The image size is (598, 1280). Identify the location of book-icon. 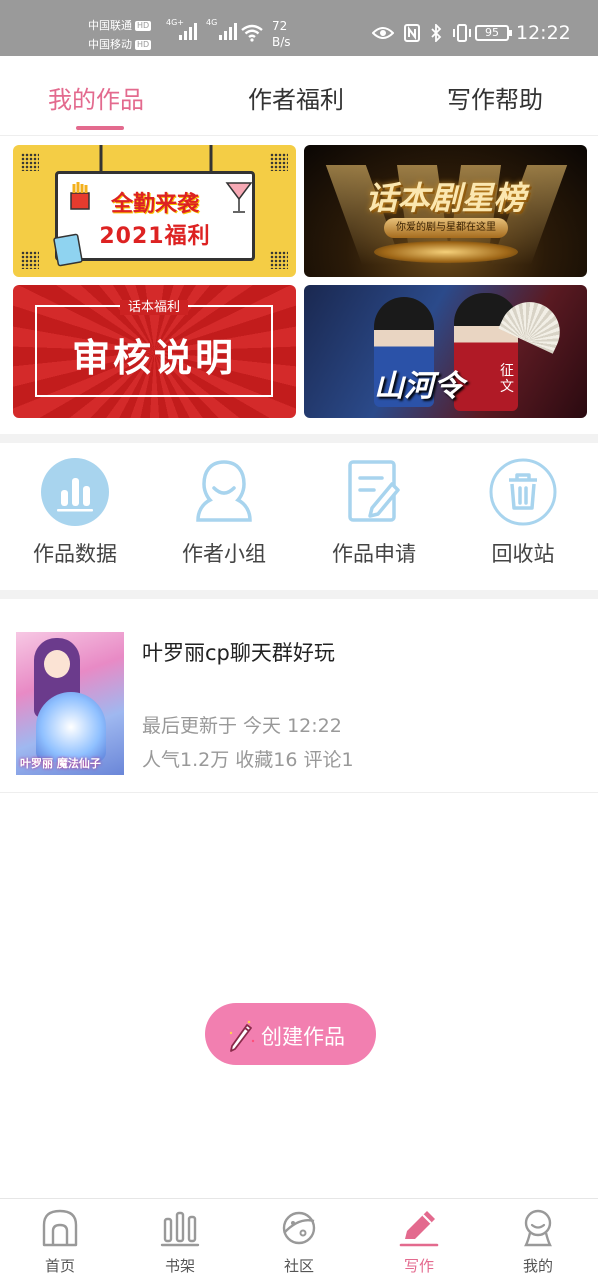
(68, 250).